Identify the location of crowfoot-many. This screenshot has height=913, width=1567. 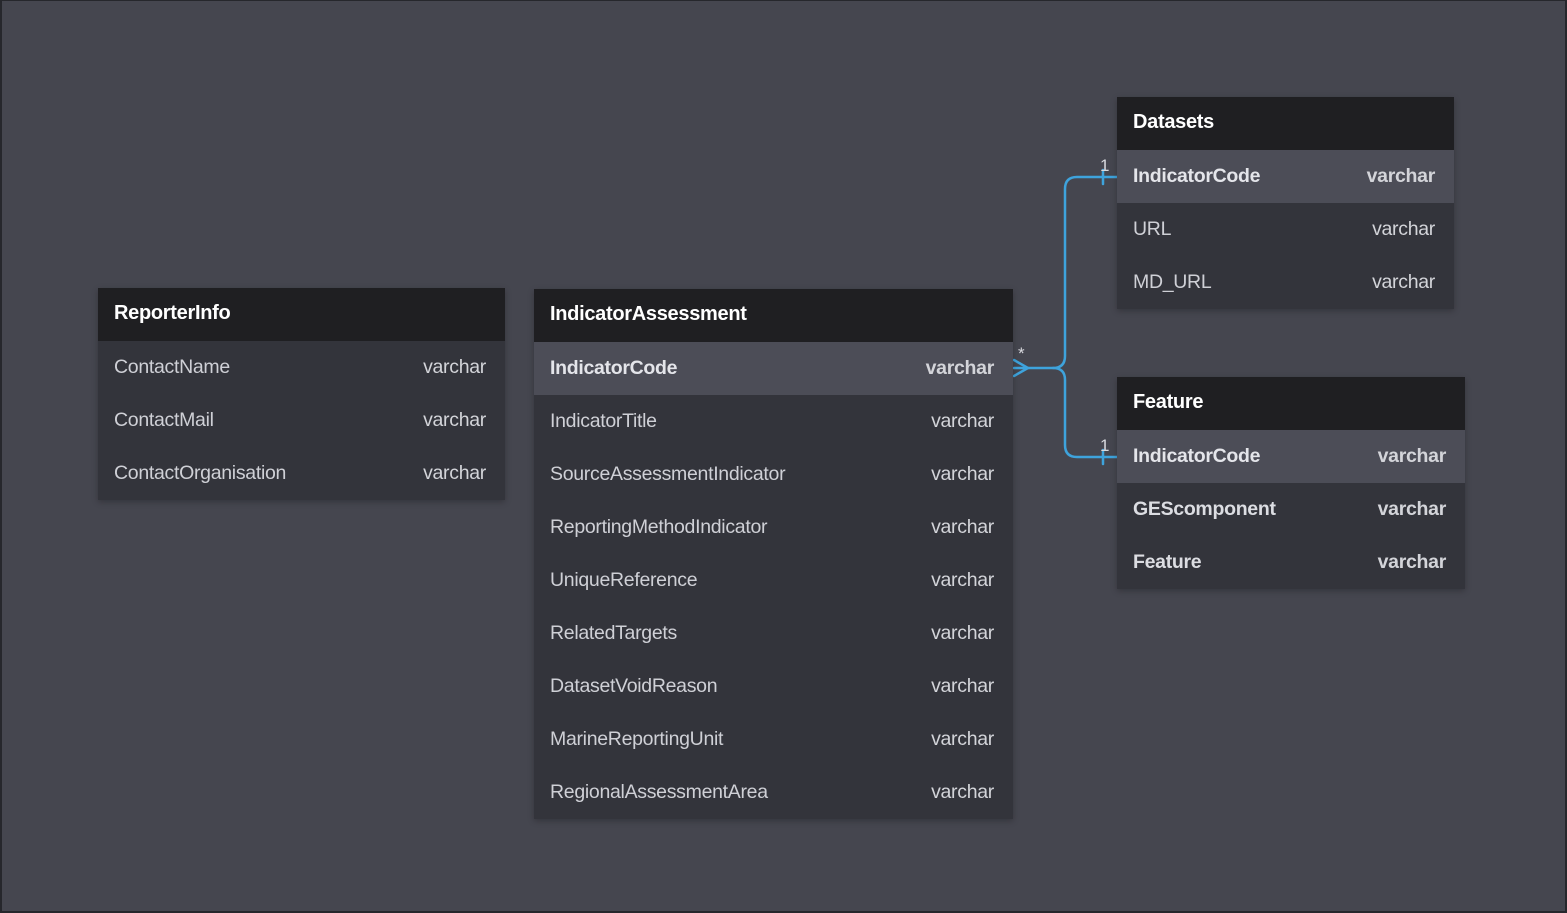
(1021, 368).